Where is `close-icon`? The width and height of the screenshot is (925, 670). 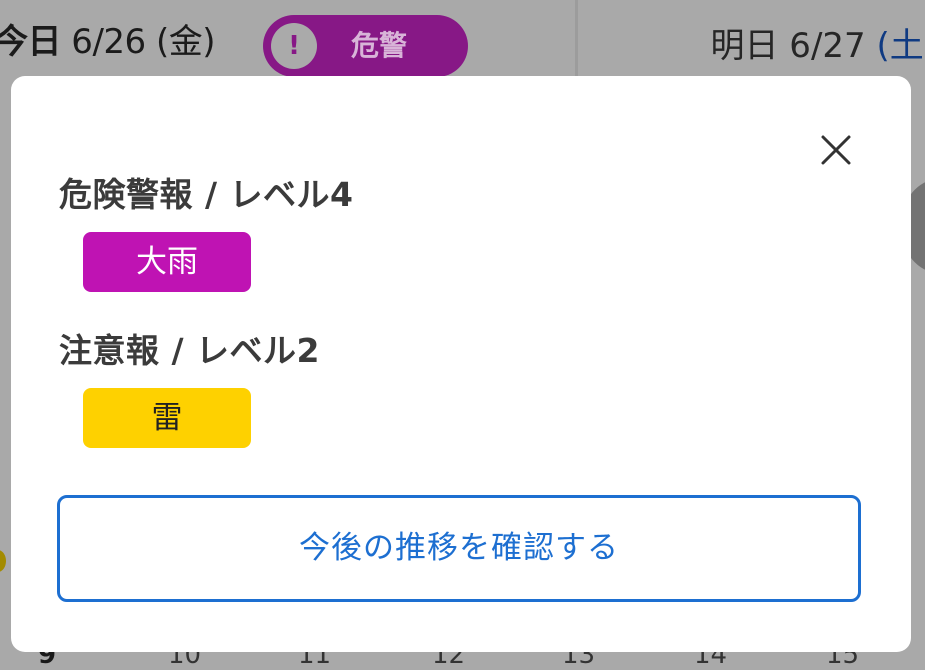 close-icon is located at coordinates (836, 150).